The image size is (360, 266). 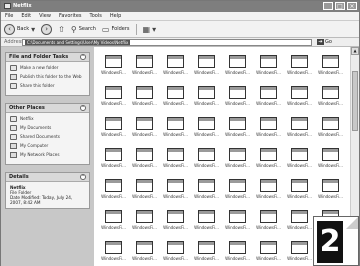 I want to click on go-button: ➔ Go, so click(x=324, y=42).